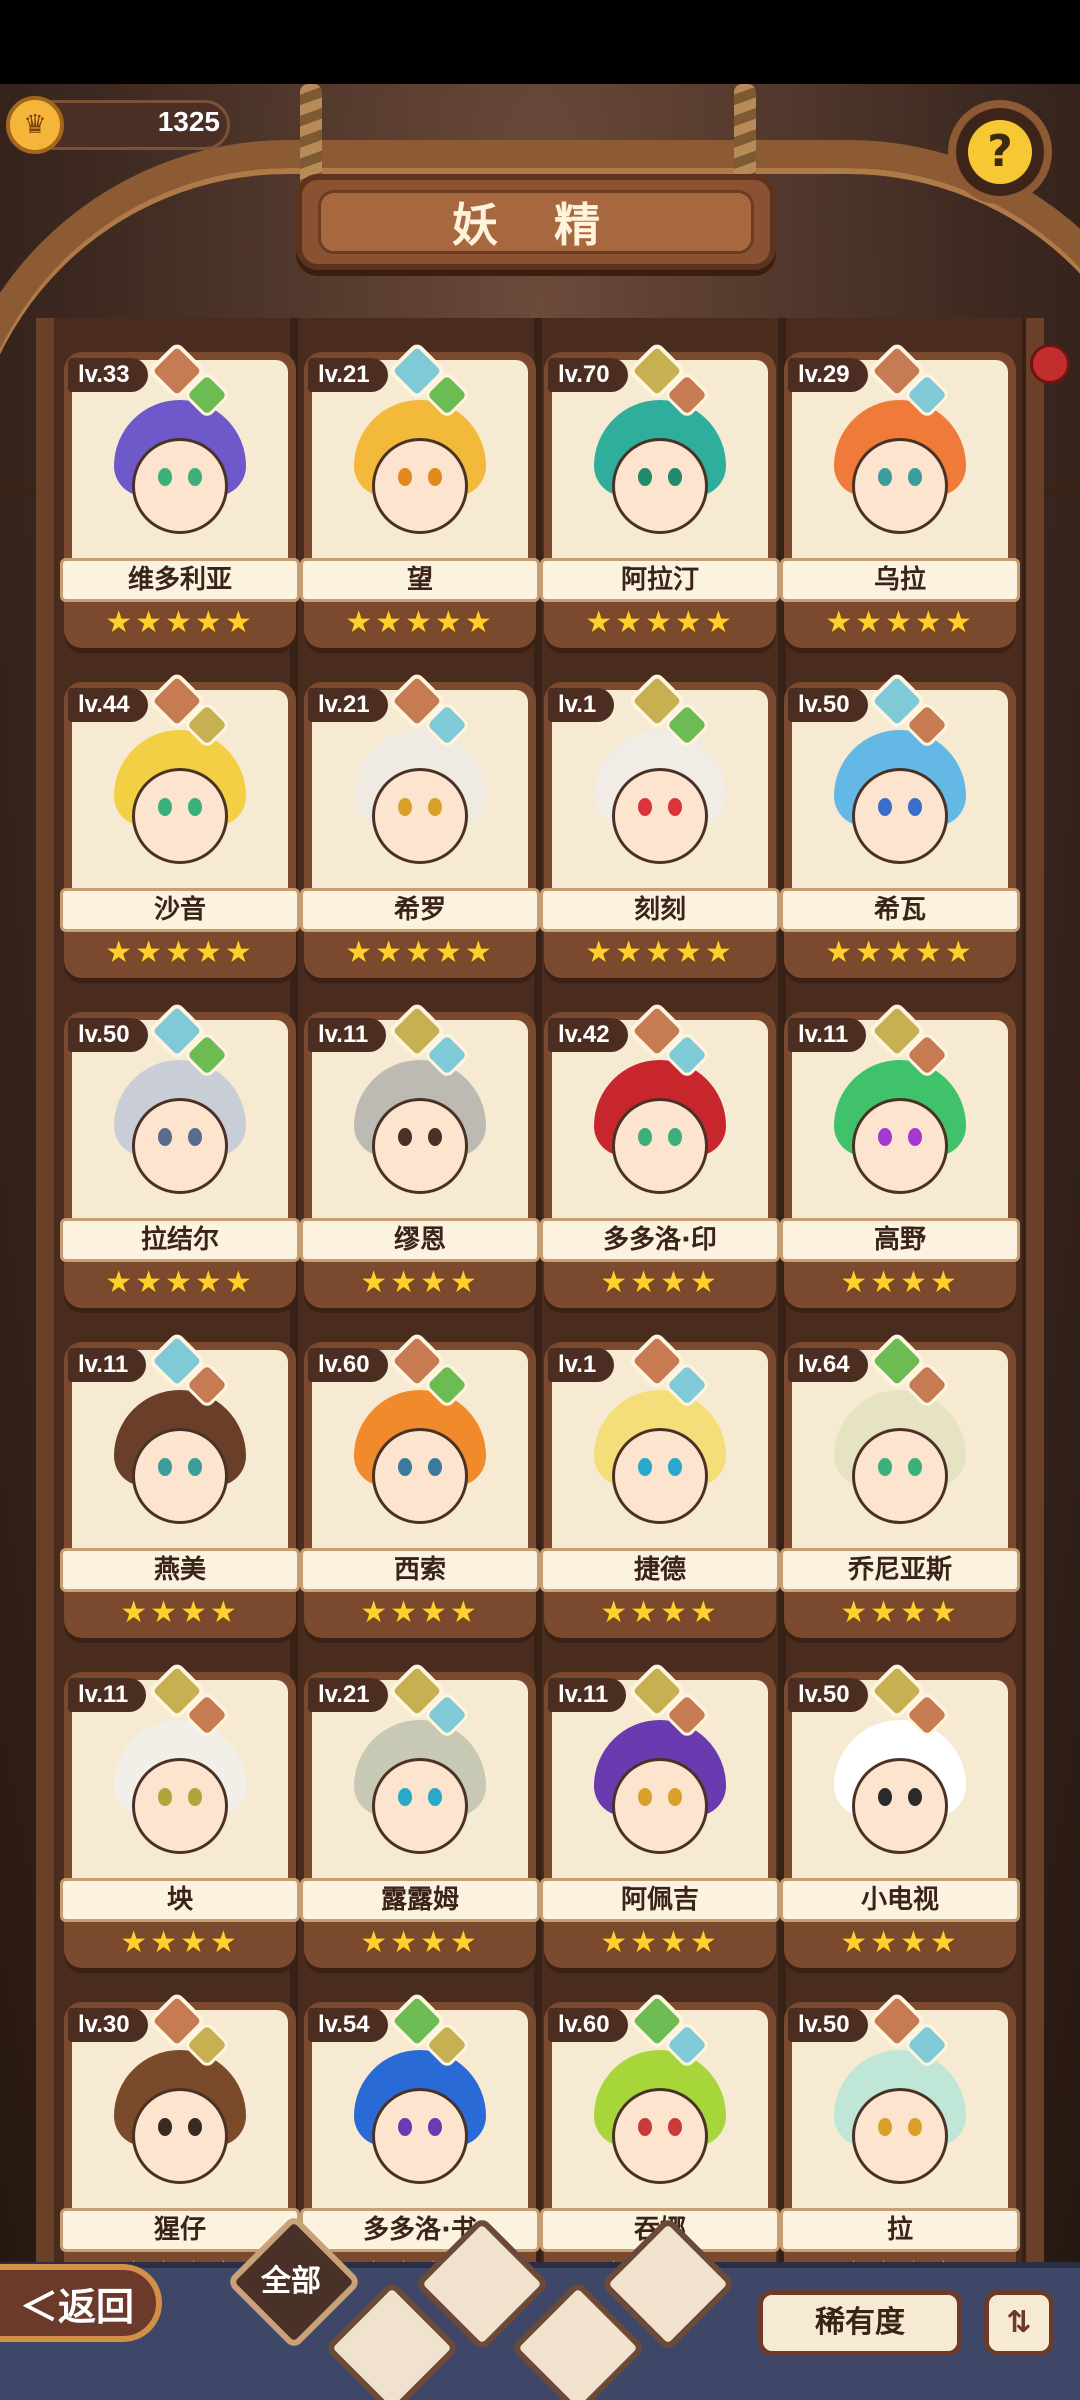  I want to click on fairy-name: 乔尼亚斯, so click(900, 1570).